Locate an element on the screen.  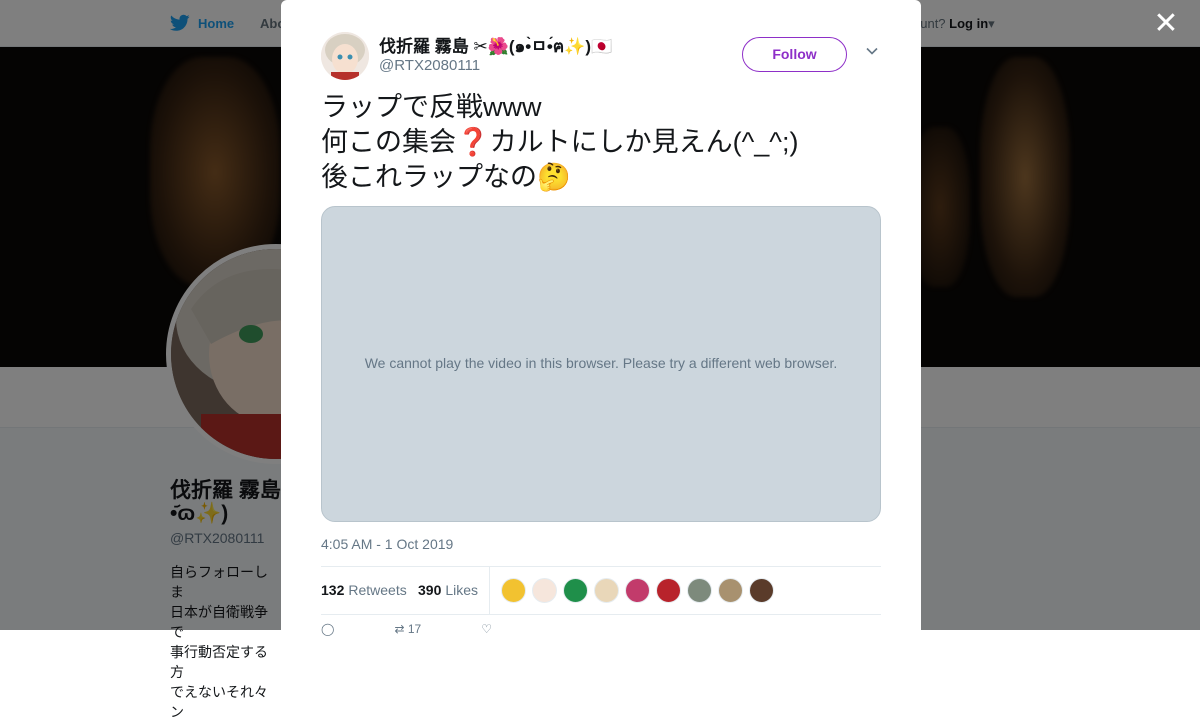
author-avatar is located at coordinates (345, 56).